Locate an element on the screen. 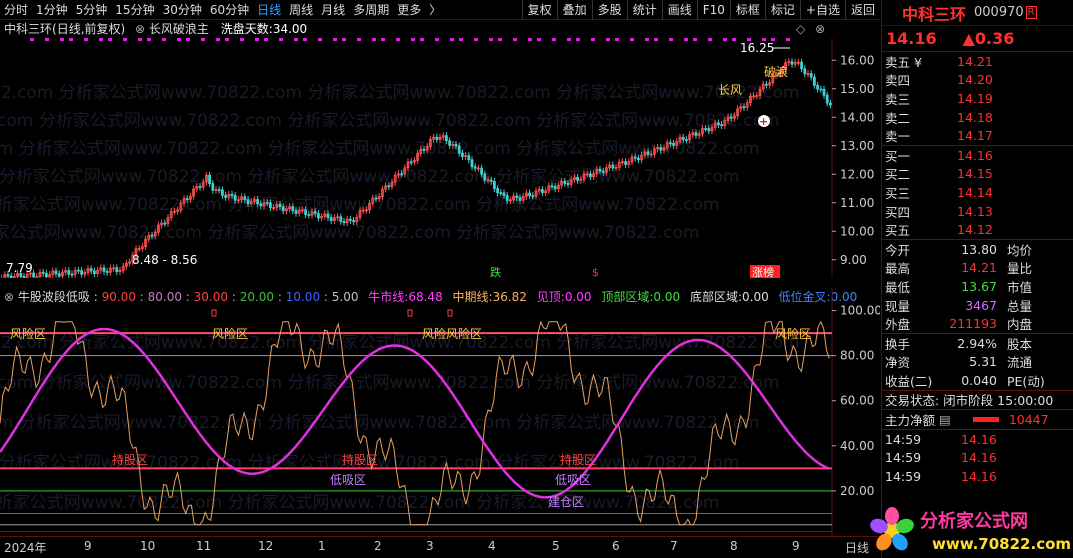 This screenshot has width=1073, height=558. tool-tab-1: 叠加 is located at coordinates (574, 10).